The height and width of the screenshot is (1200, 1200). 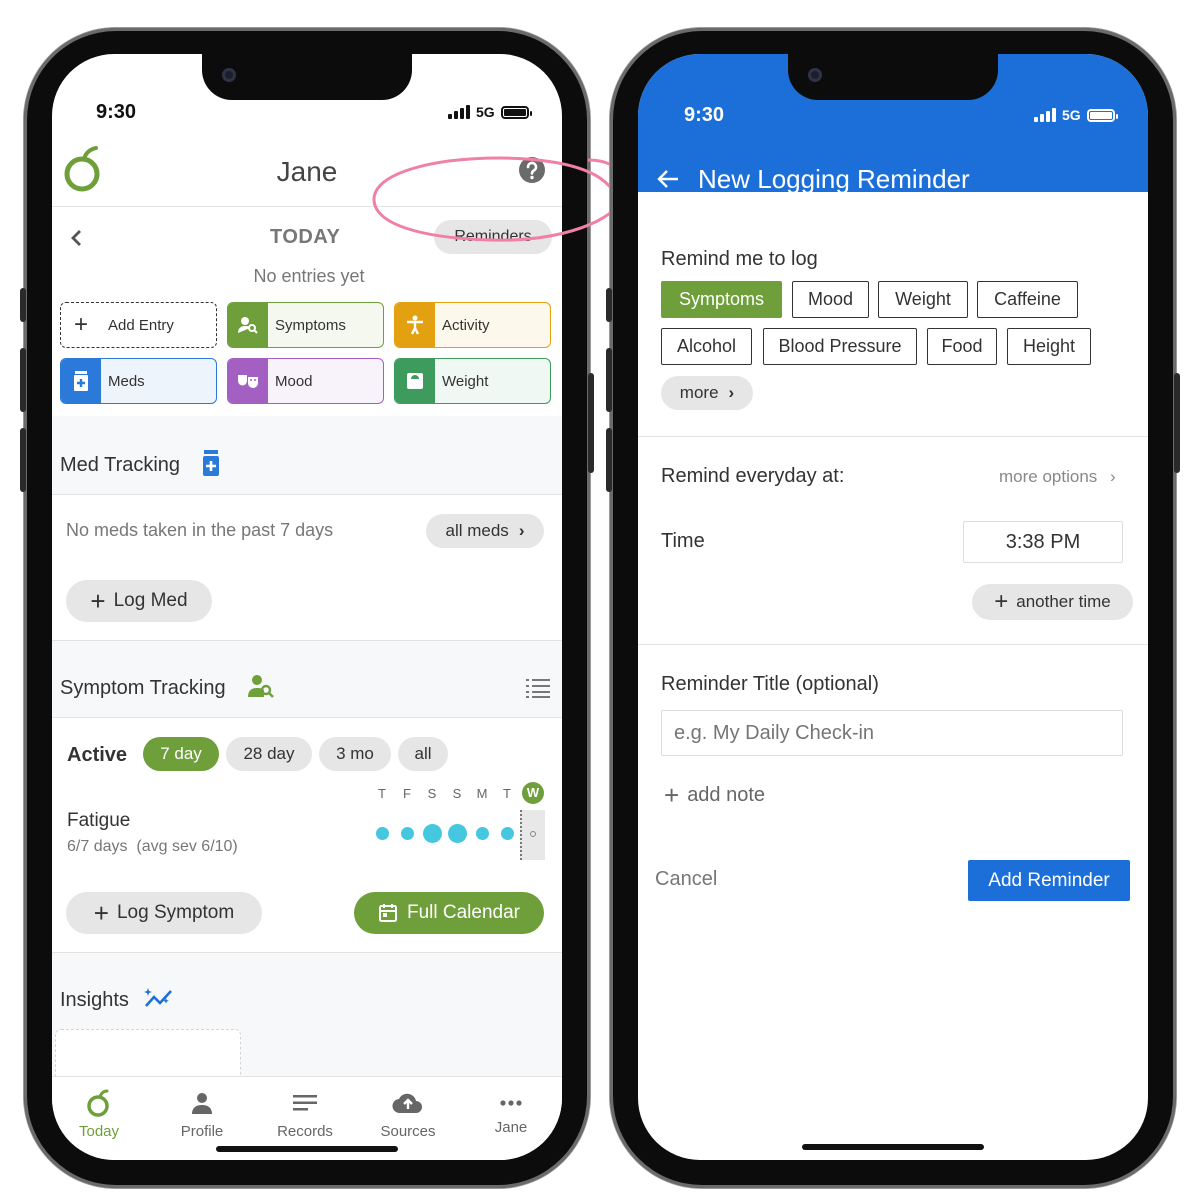 I want to click on more-options-link: more options ›, so click(x=1057, y=477).